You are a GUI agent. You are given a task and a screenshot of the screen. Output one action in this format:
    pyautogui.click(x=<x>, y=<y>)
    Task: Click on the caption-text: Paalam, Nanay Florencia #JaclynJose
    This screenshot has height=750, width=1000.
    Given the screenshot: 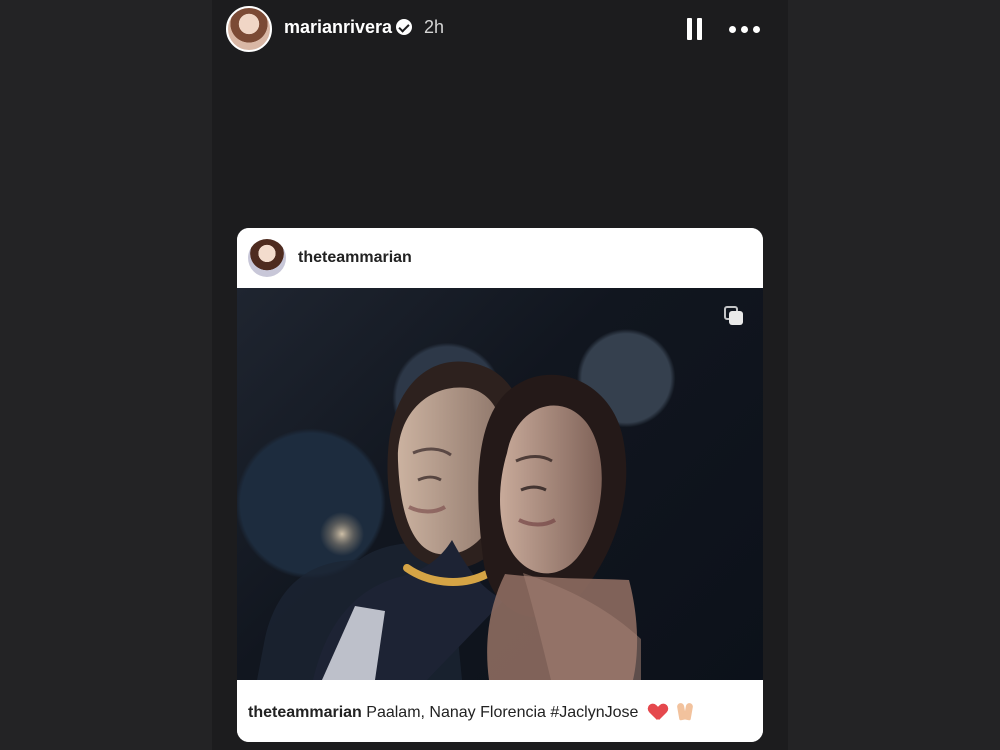 What is the action you would take?
    pyautogui.click(x=502, y=712)
    